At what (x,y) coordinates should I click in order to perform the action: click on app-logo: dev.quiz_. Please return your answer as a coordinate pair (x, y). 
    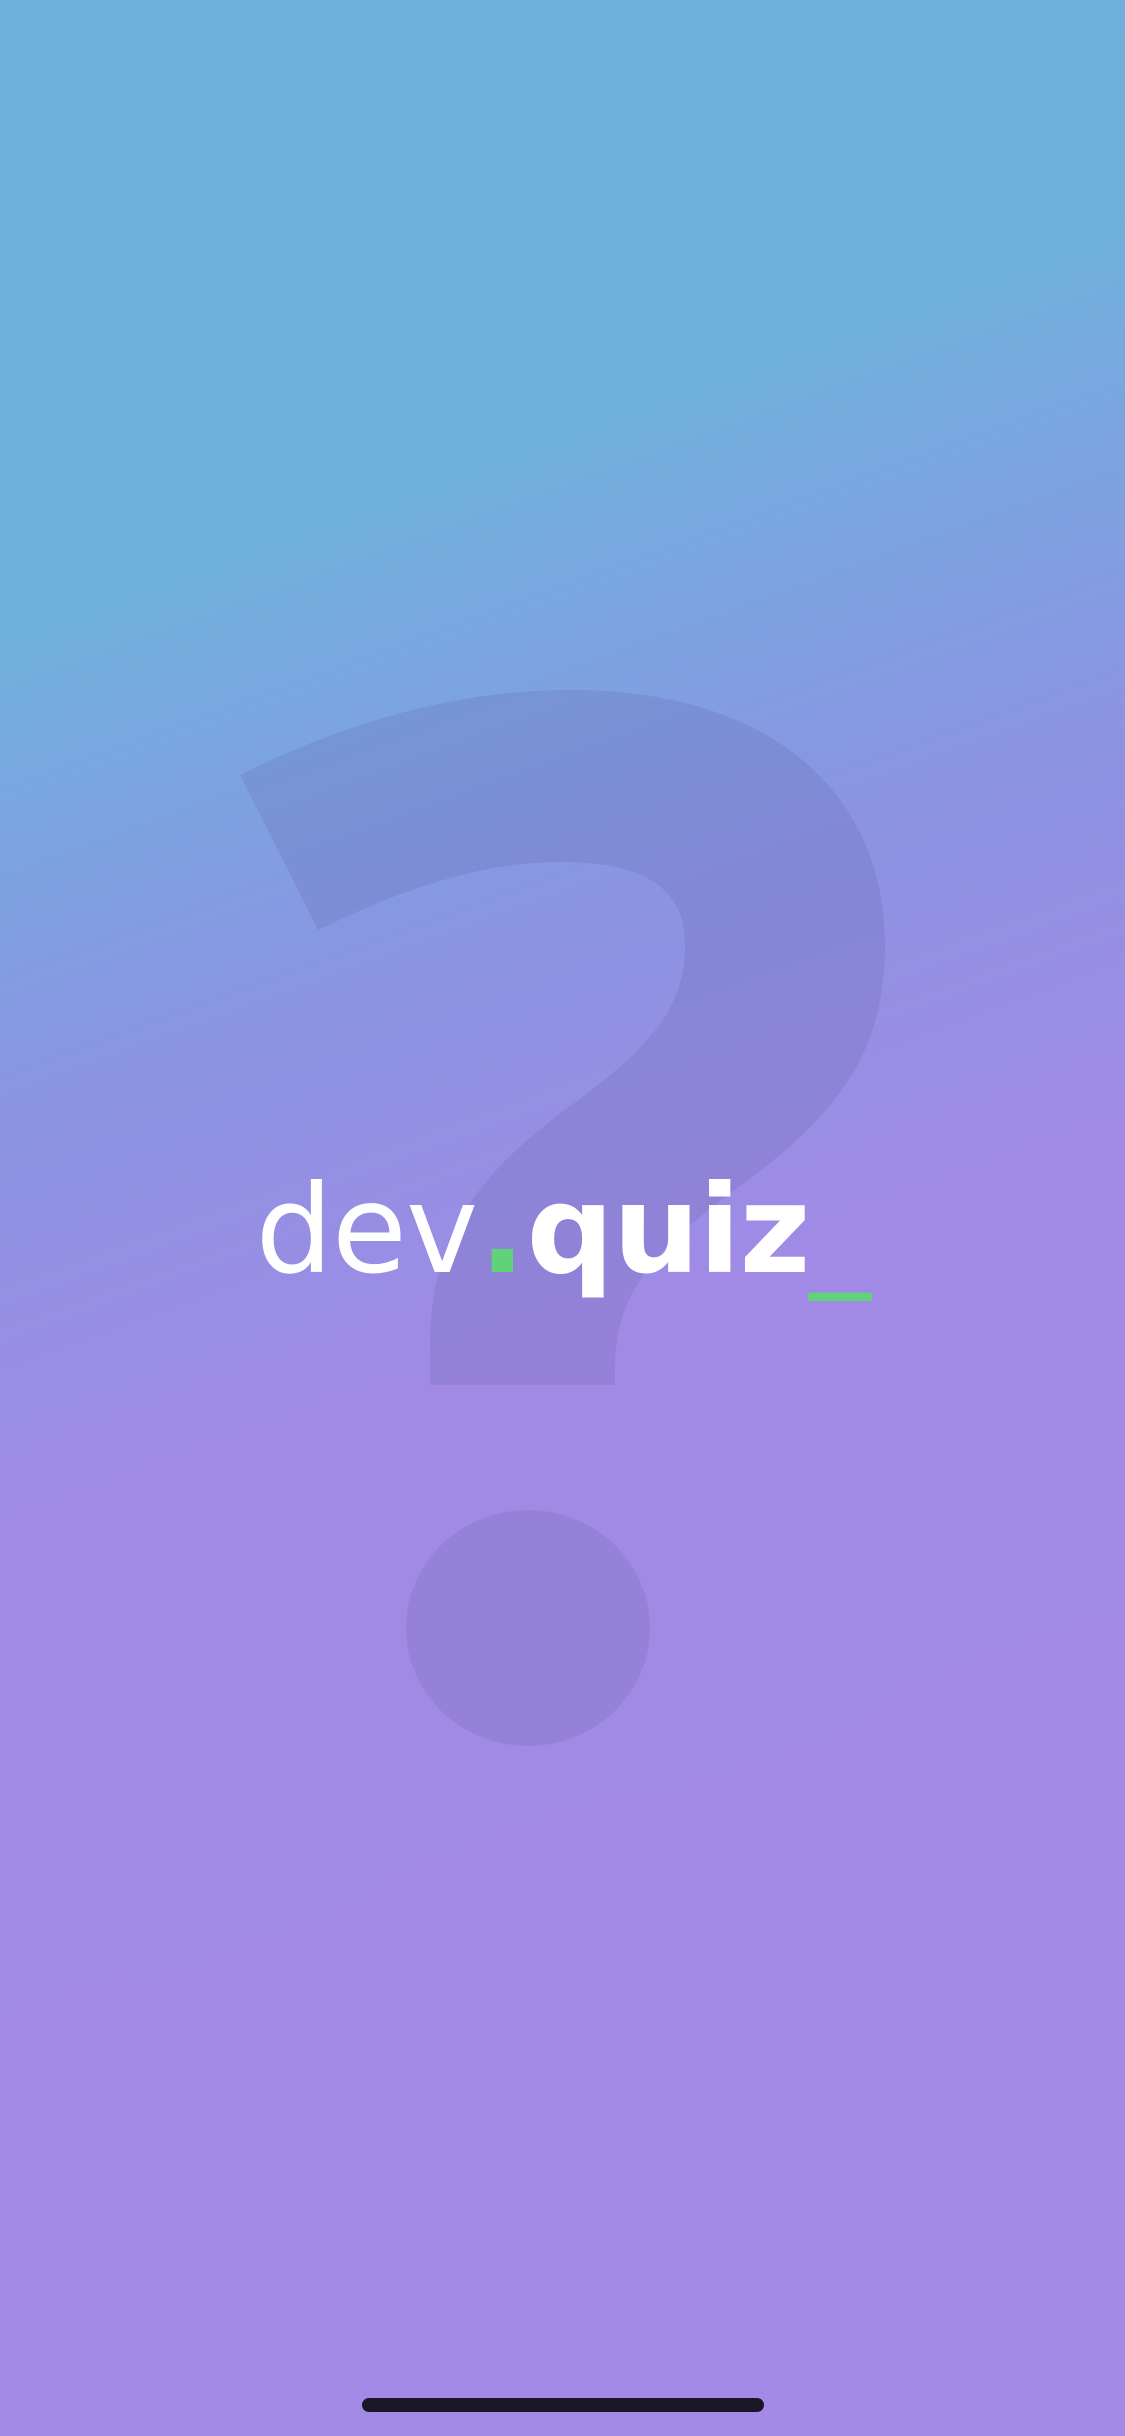
    Looking at the image, I should click on (562, 1230).